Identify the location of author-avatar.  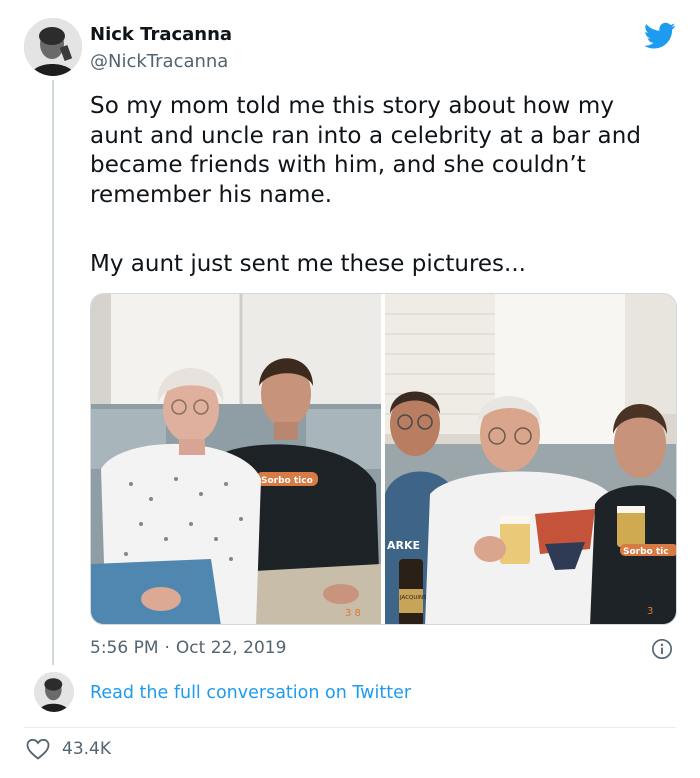
(53, 47).